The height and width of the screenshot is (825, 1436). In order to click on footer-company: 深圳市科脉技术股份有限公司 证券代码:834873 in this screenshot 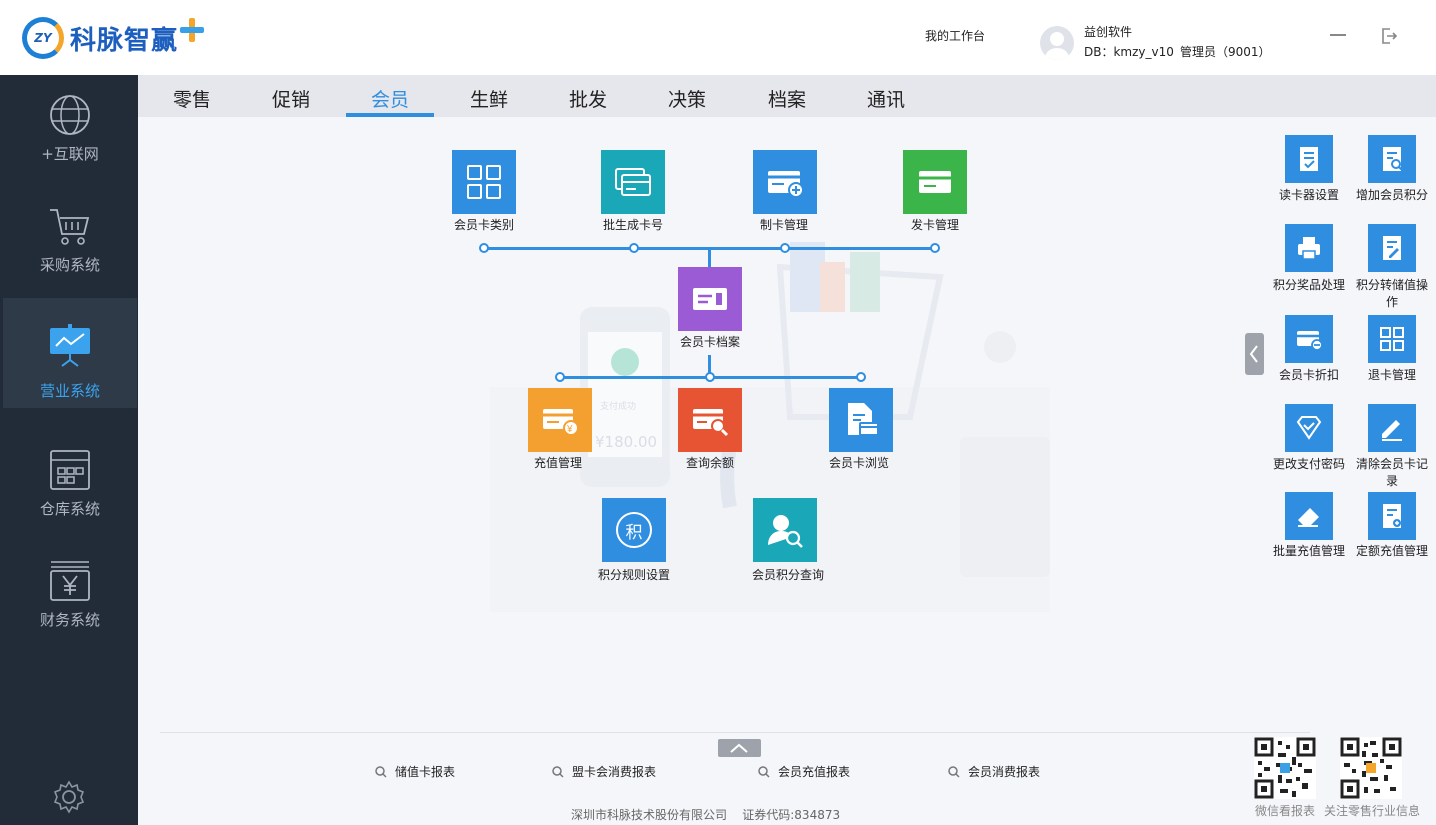, I will do `click(706, 815)`.